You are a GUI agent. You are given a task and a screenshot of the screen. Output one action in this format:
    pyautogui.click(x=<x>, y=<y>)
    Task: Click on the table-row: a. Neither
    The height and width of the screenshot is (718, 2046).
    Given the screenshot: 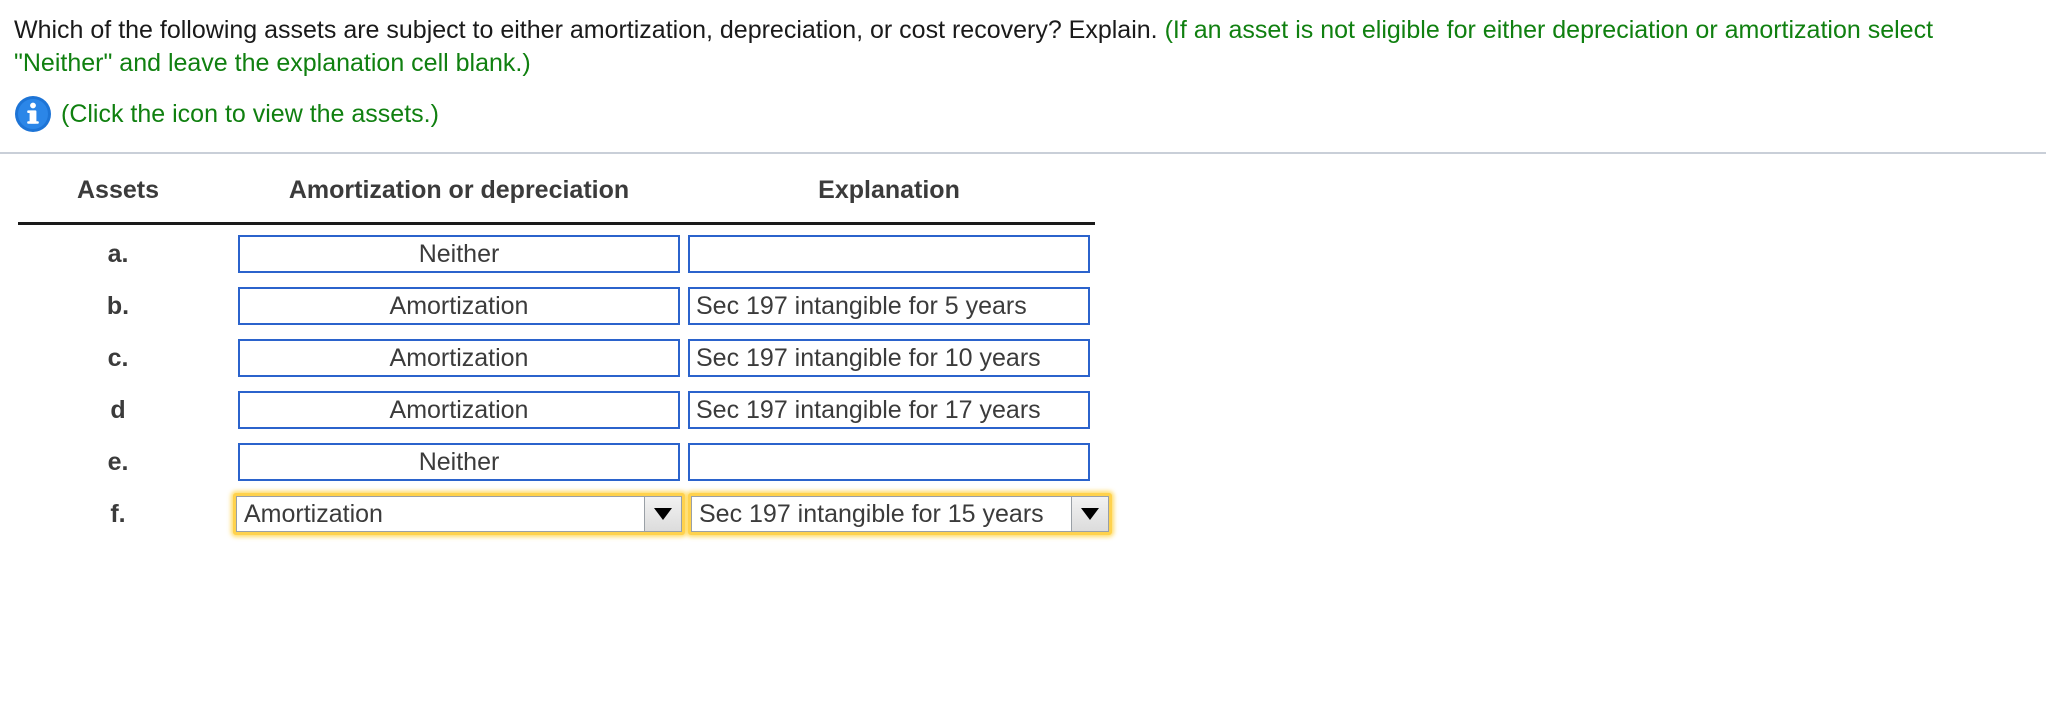 What is the action you would take?
    pyautogui.click(x=600, y=256)
    